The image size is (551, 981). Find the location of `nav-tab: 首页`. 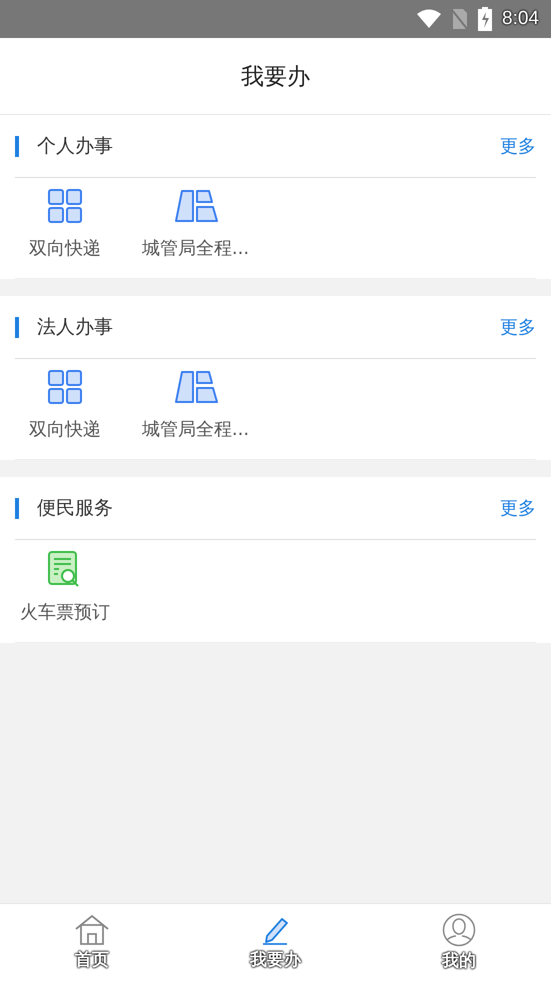

nav-tab: 首页 is located at coordinates (92, 942).